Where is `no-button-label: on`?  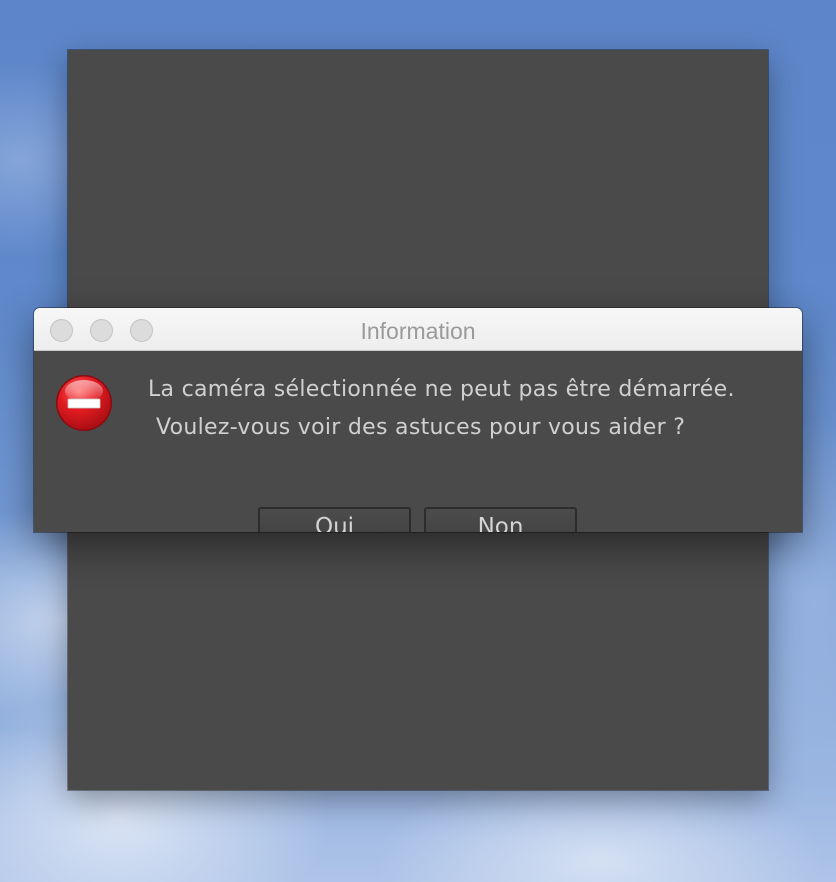 no-button-label: on is located at coordinates (509, 523).